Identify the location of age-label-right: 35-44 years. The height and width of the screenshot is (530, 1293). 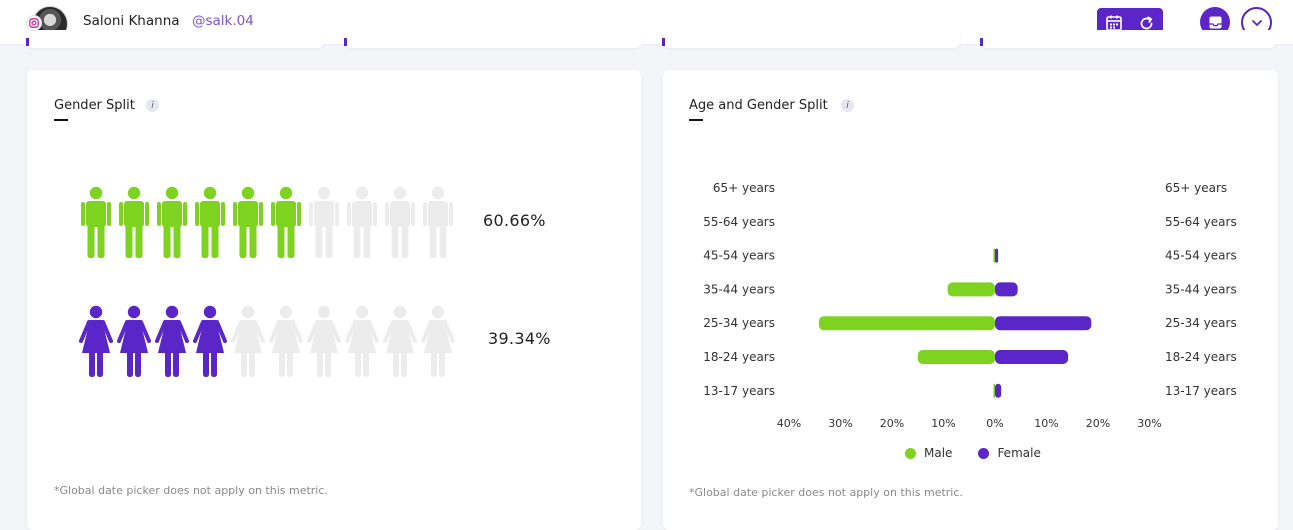
(1201, 289).